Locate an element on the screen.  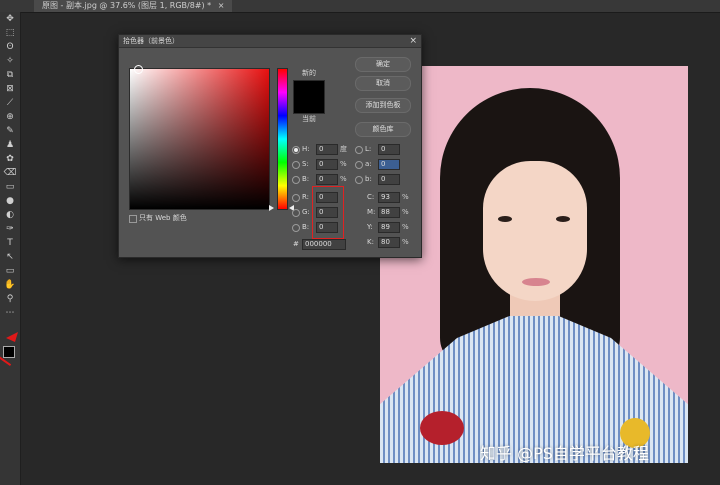
magenta-input: 88 is located at coordinates (389, 212).